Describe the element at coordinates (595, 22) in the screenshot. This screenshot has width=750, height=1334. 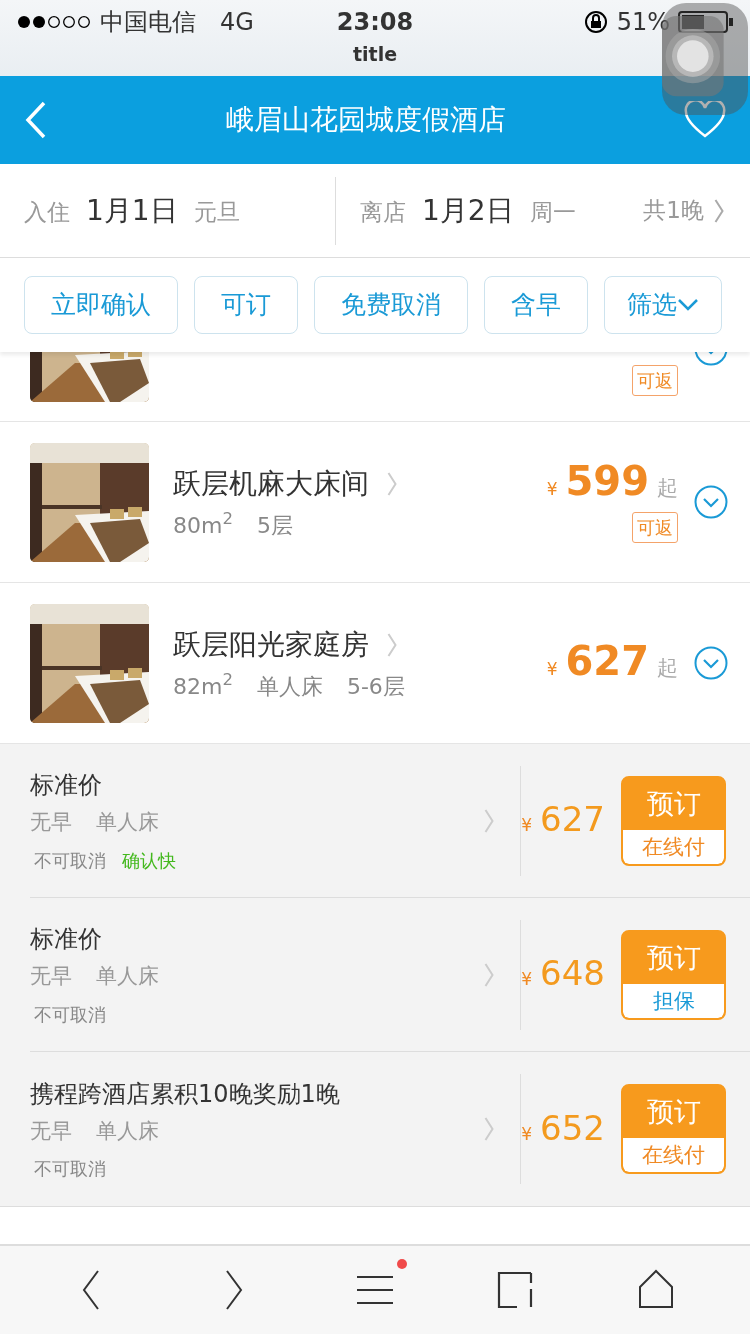
I see `rotation-lock-icon` at that location.